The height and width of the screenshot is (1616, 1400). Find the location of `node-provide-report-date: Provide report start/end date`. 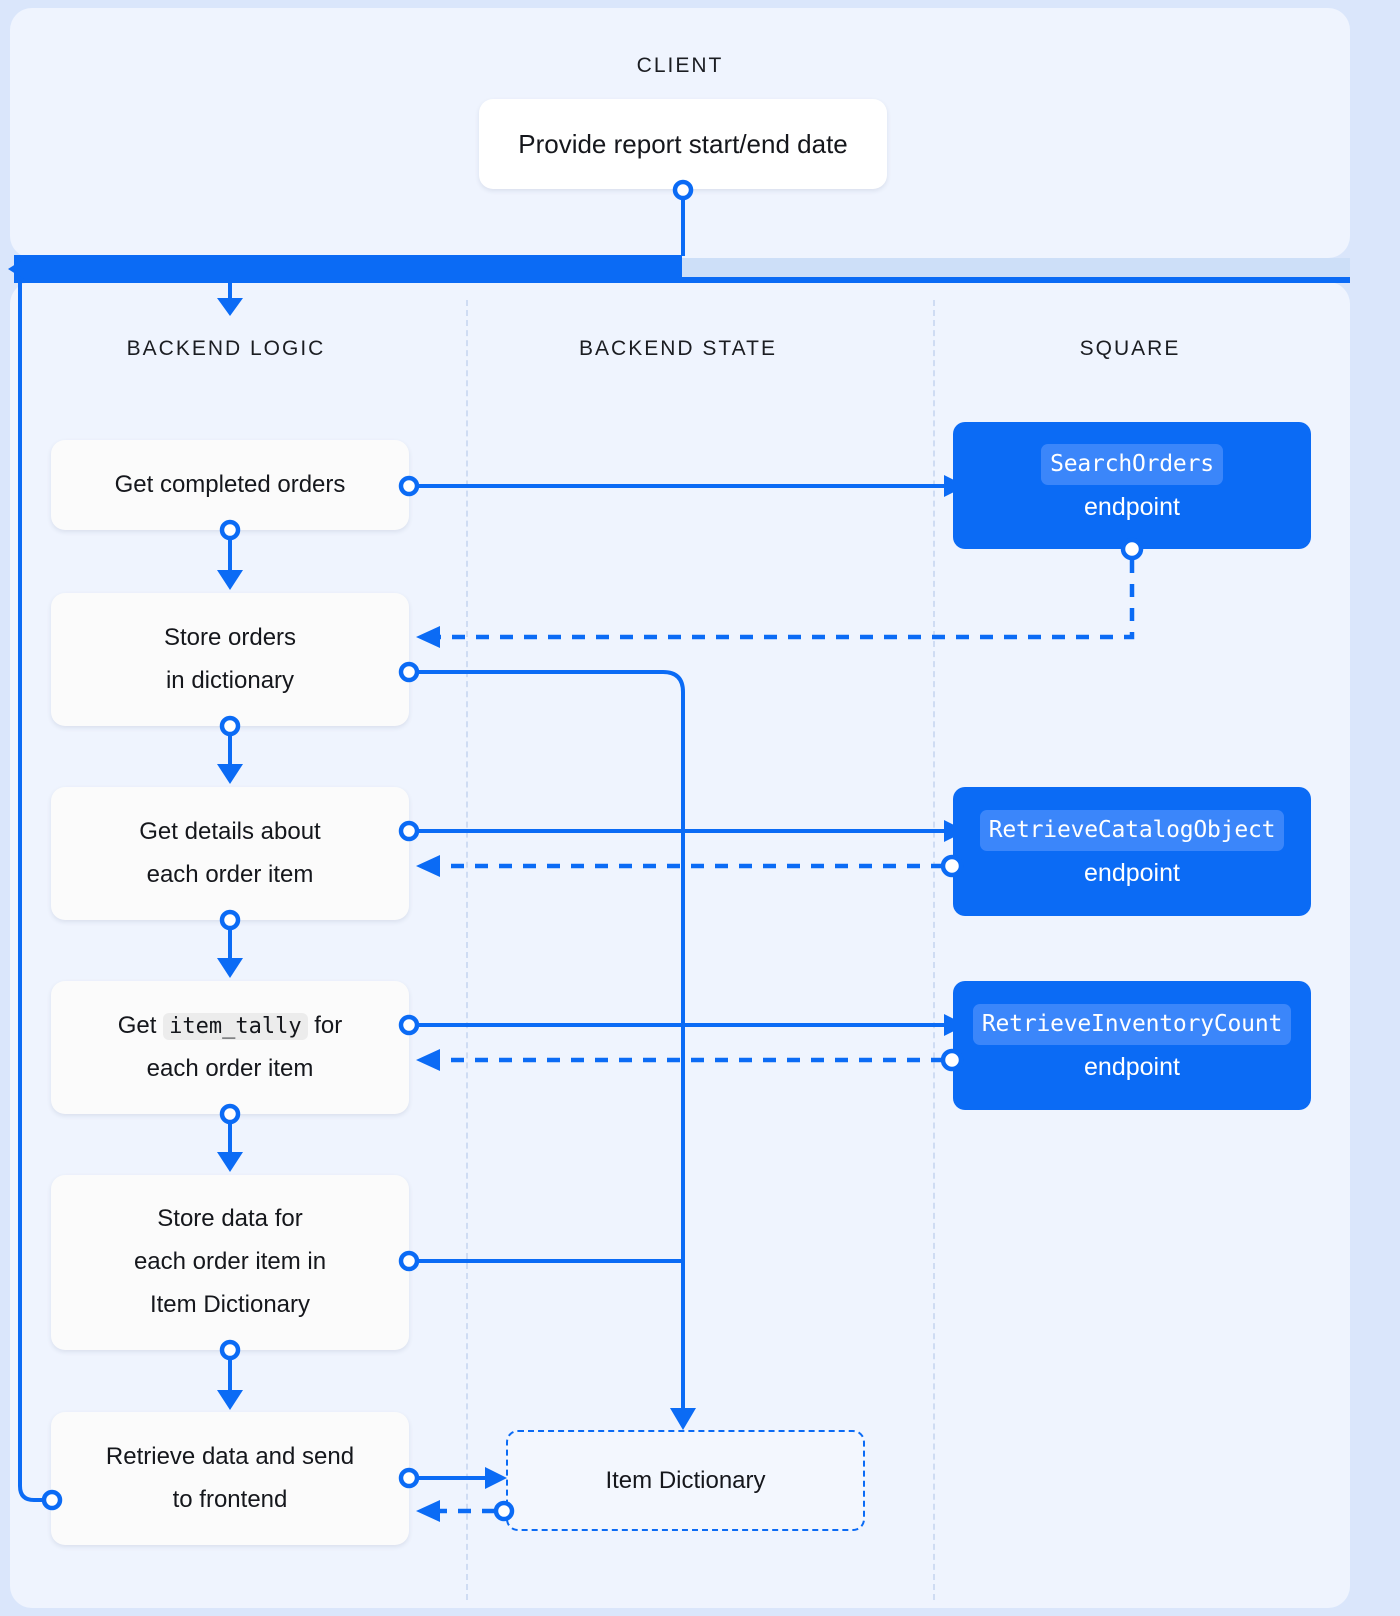

node-provide-report-date: Provide report start/end date is located at coordinates (683, 144).